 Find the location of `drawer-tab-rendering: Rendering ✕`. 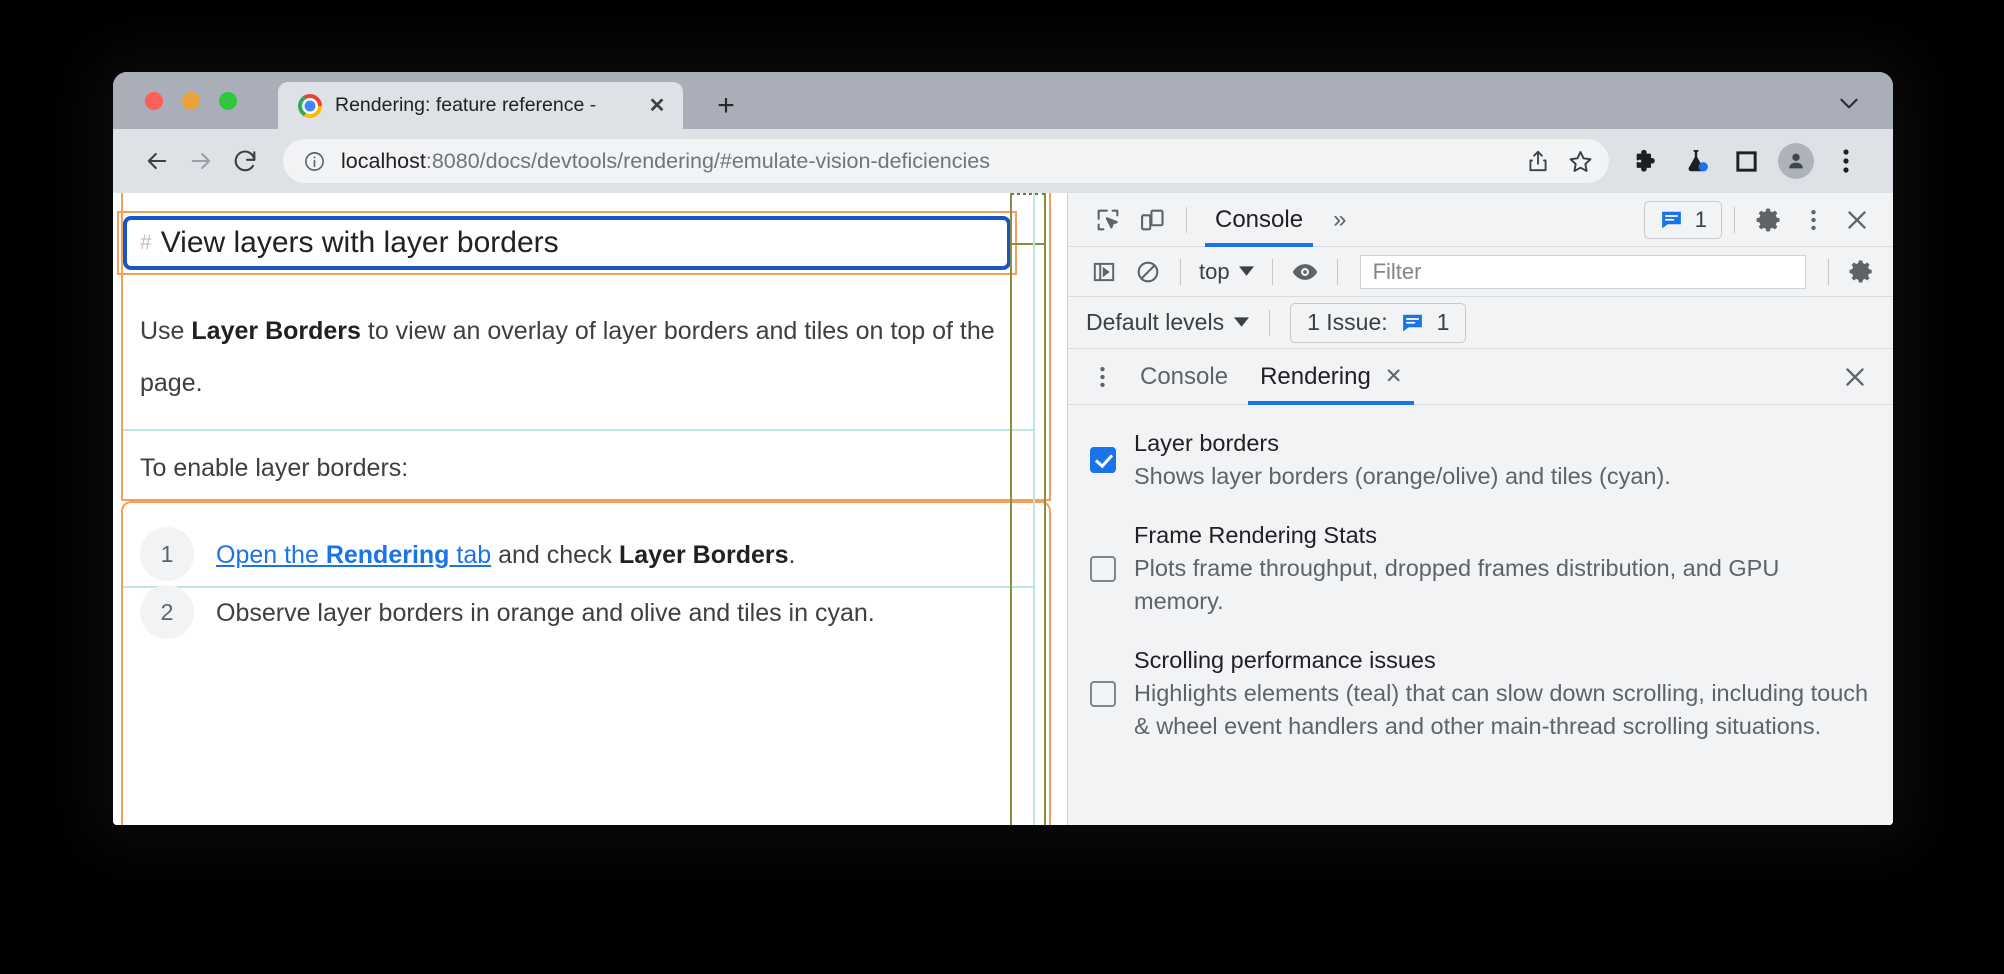

drawer-tab-rendering: Rendering ✕ is located at coordinates (1331, 377).